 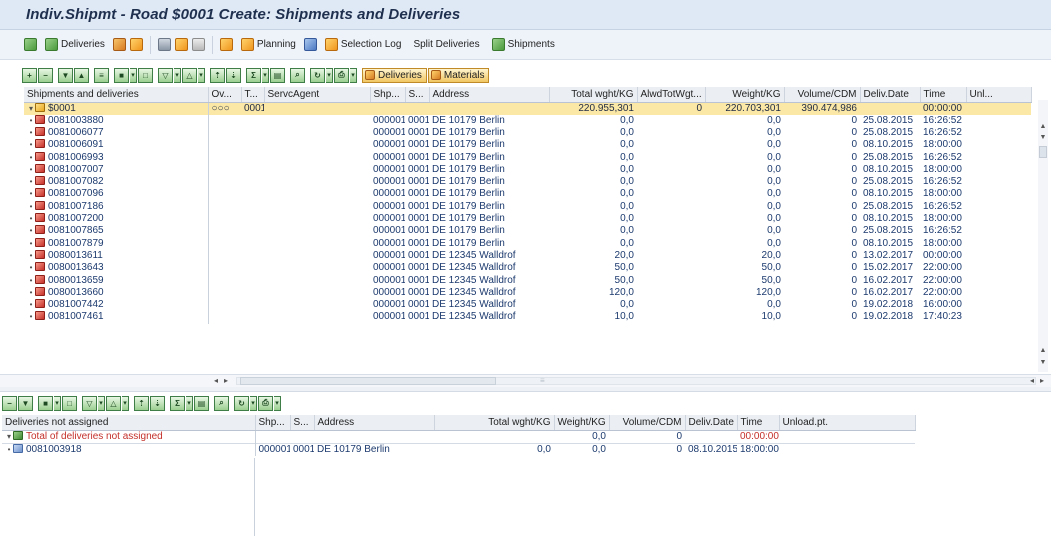 What do you see at coordinates (116, 292) in the screenshot?
I see `delivery-cell: • 0080013660` at bounding box center [116, 292].